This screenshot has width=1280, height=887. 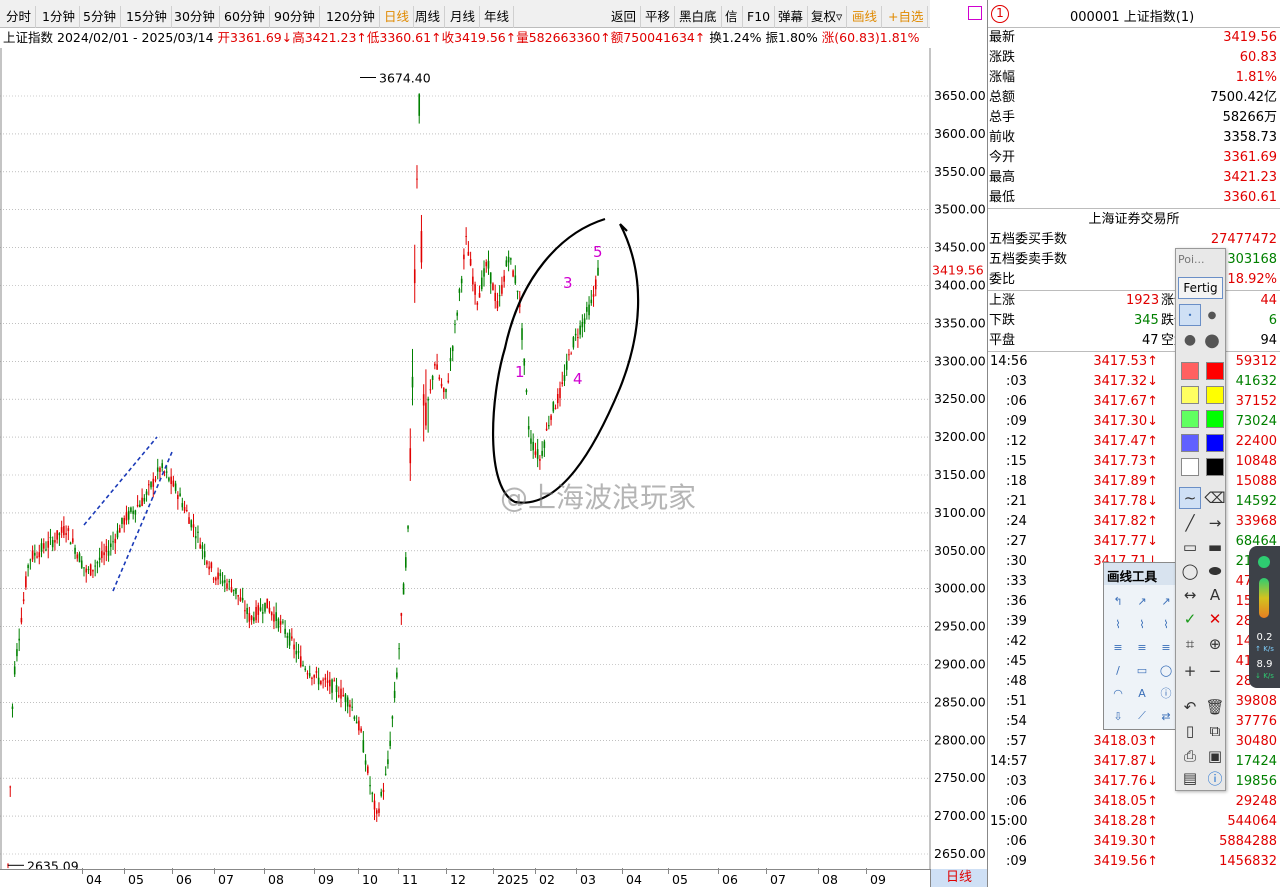 What do you see at coordinates (1264, 617) in the screenshot?
I see `network-speed-widget: 0.2 ↑ K/s 8.9 ↓ K/s` at bounding box center [1264, 617].